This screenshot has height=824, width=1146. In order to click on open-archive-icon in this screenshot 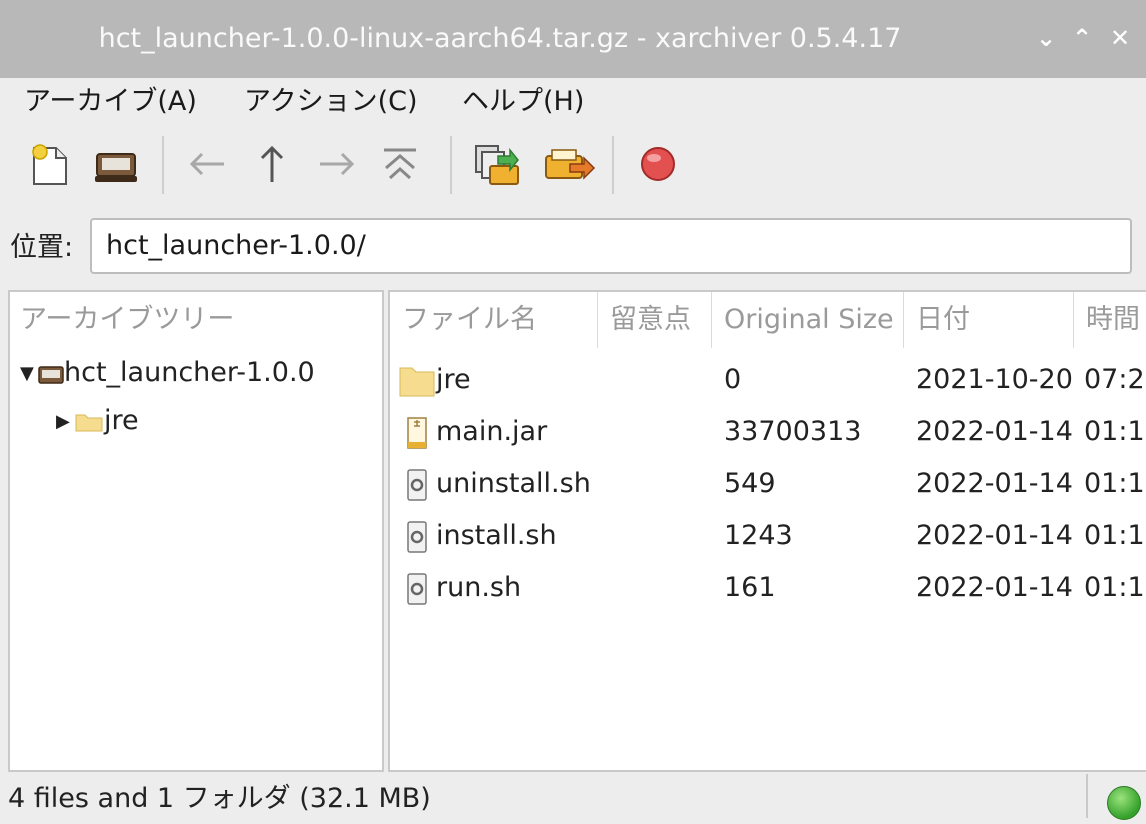, I will do `click(116, 167)`.